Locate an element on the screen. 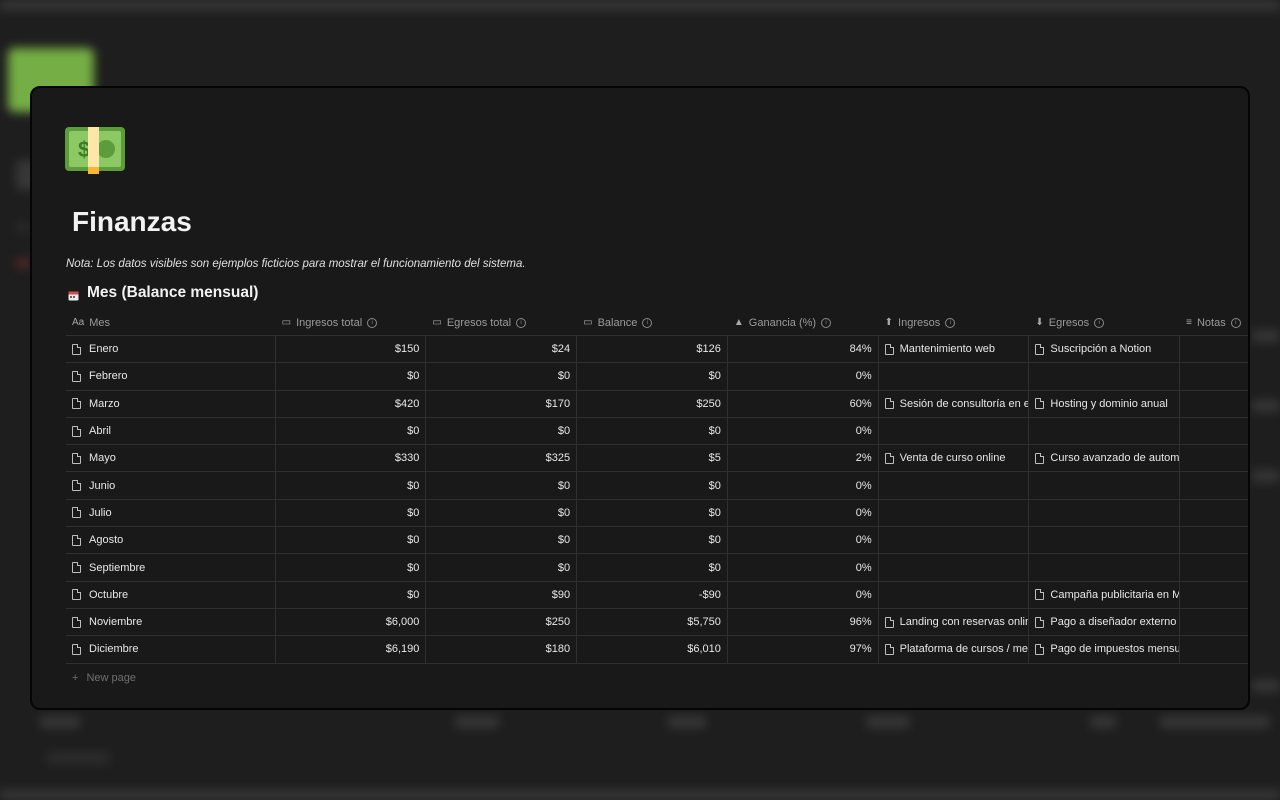 The width and height of the screenshot is (1280, 800). cell-ingresos: Sesión de consultoría en es is located at coordinates (954, 403).